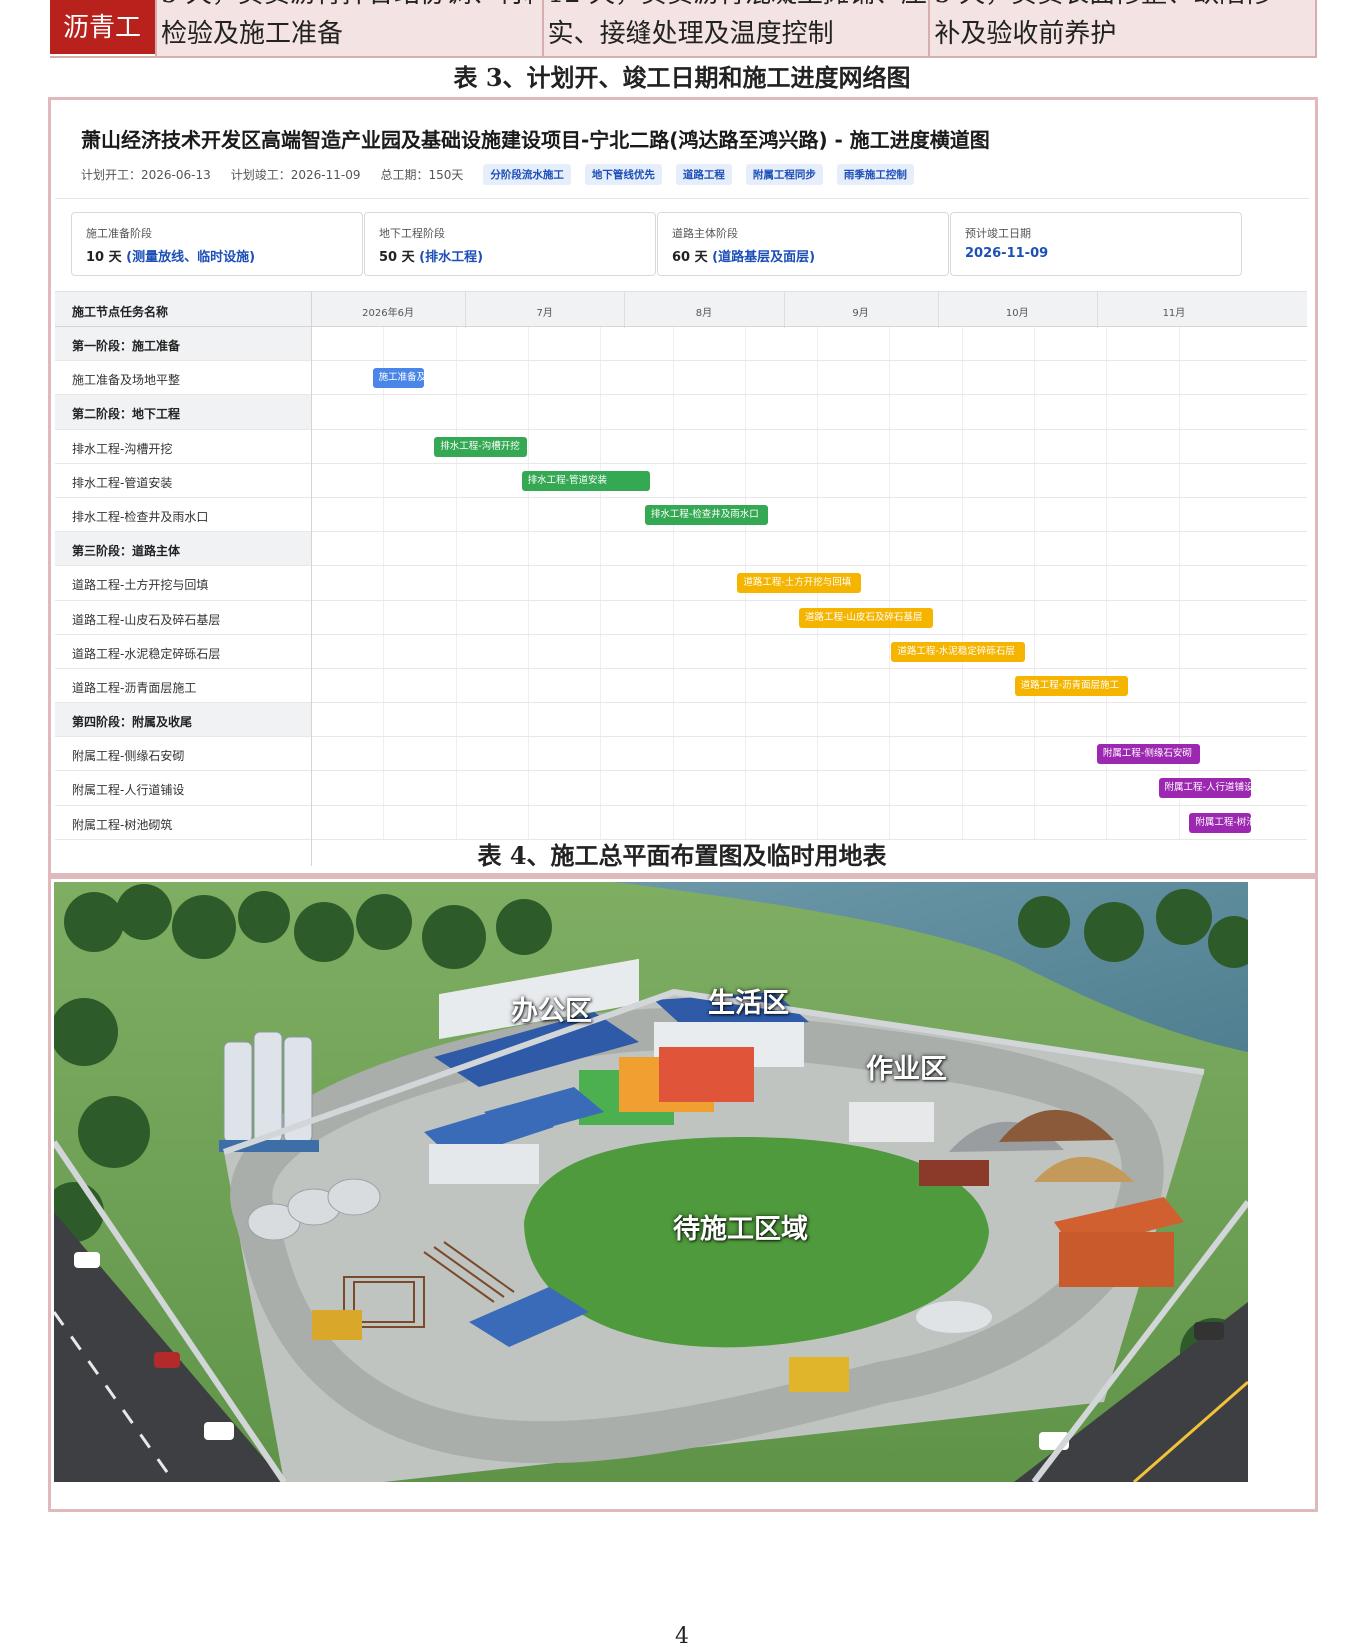 This screenshot has width=1364, height=1646. I want to click on phase-row: 第二阶段：地下工程, so click(681, 412).